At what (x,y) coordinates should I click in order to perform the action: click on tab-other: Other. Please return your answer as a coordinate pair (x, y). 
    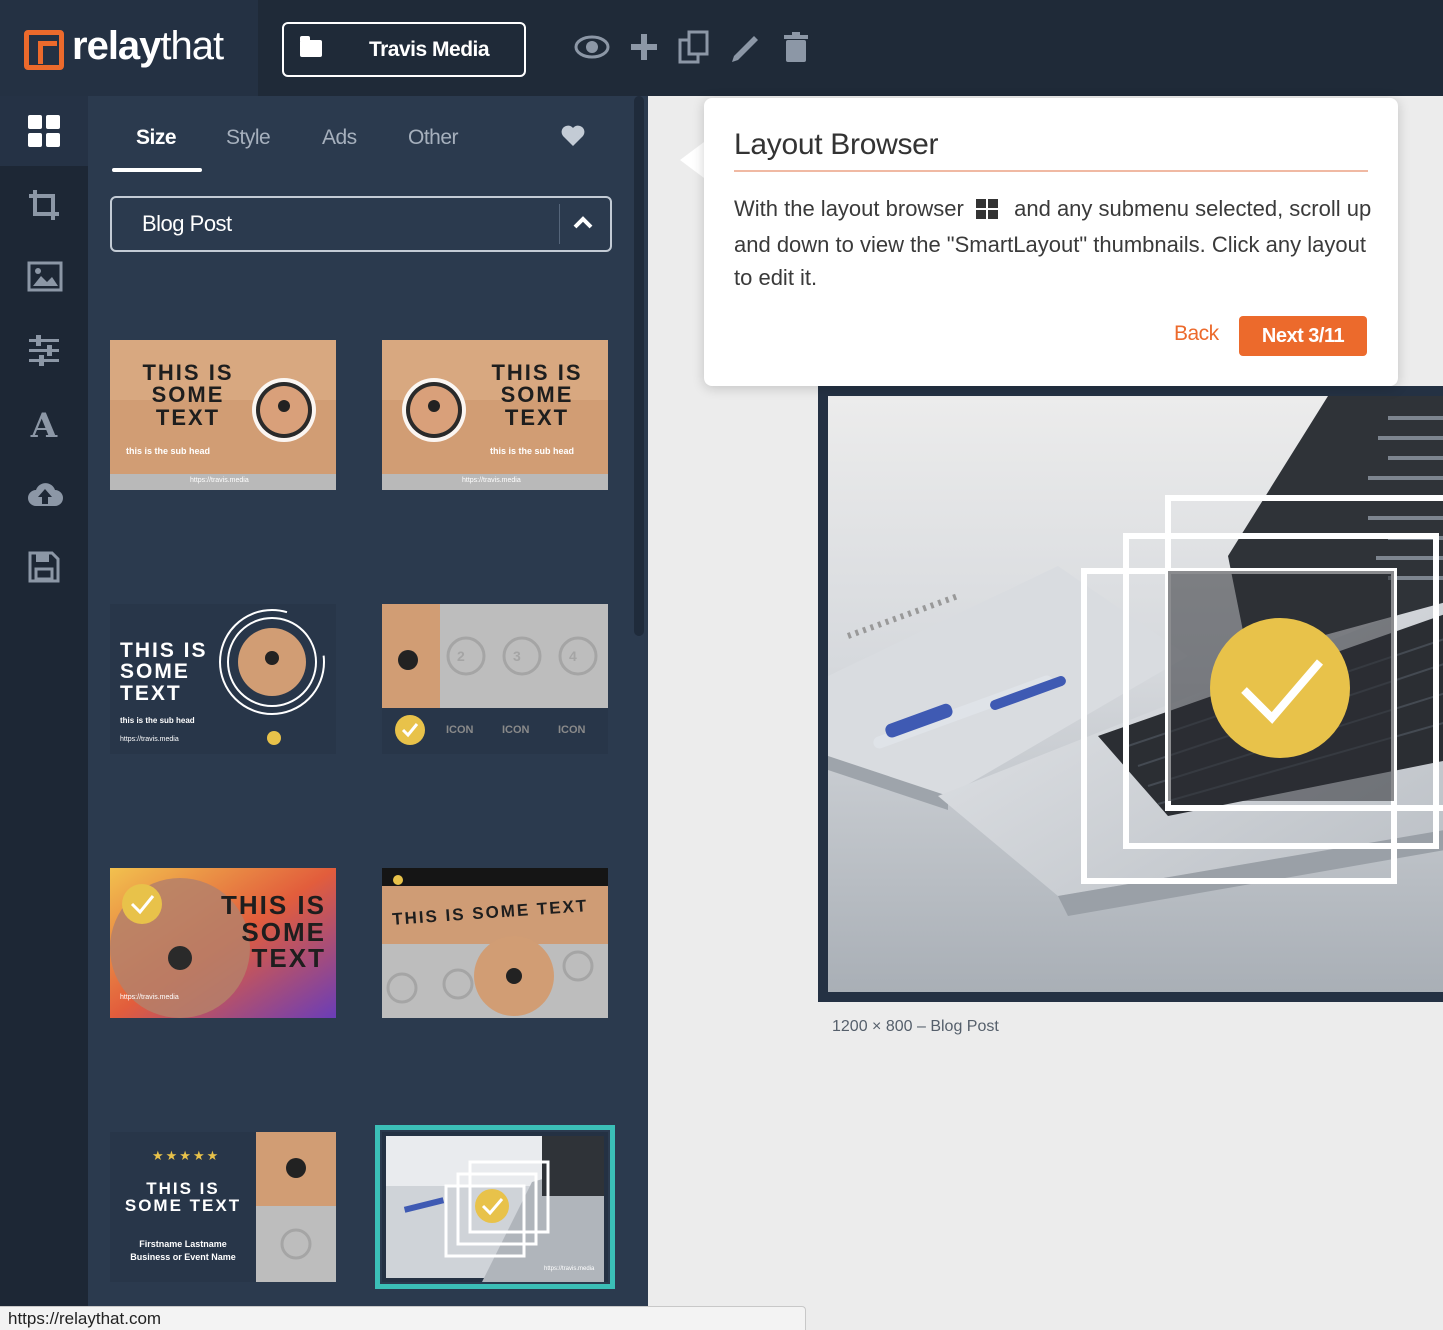
    Looking at the image, I should click on (433, 138).